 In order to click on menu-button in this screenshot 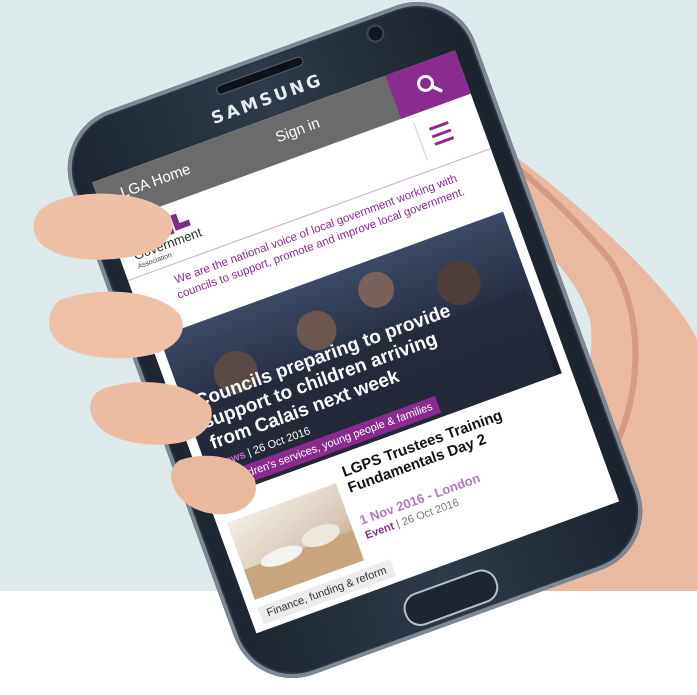, I will do `click(439, 134)`.